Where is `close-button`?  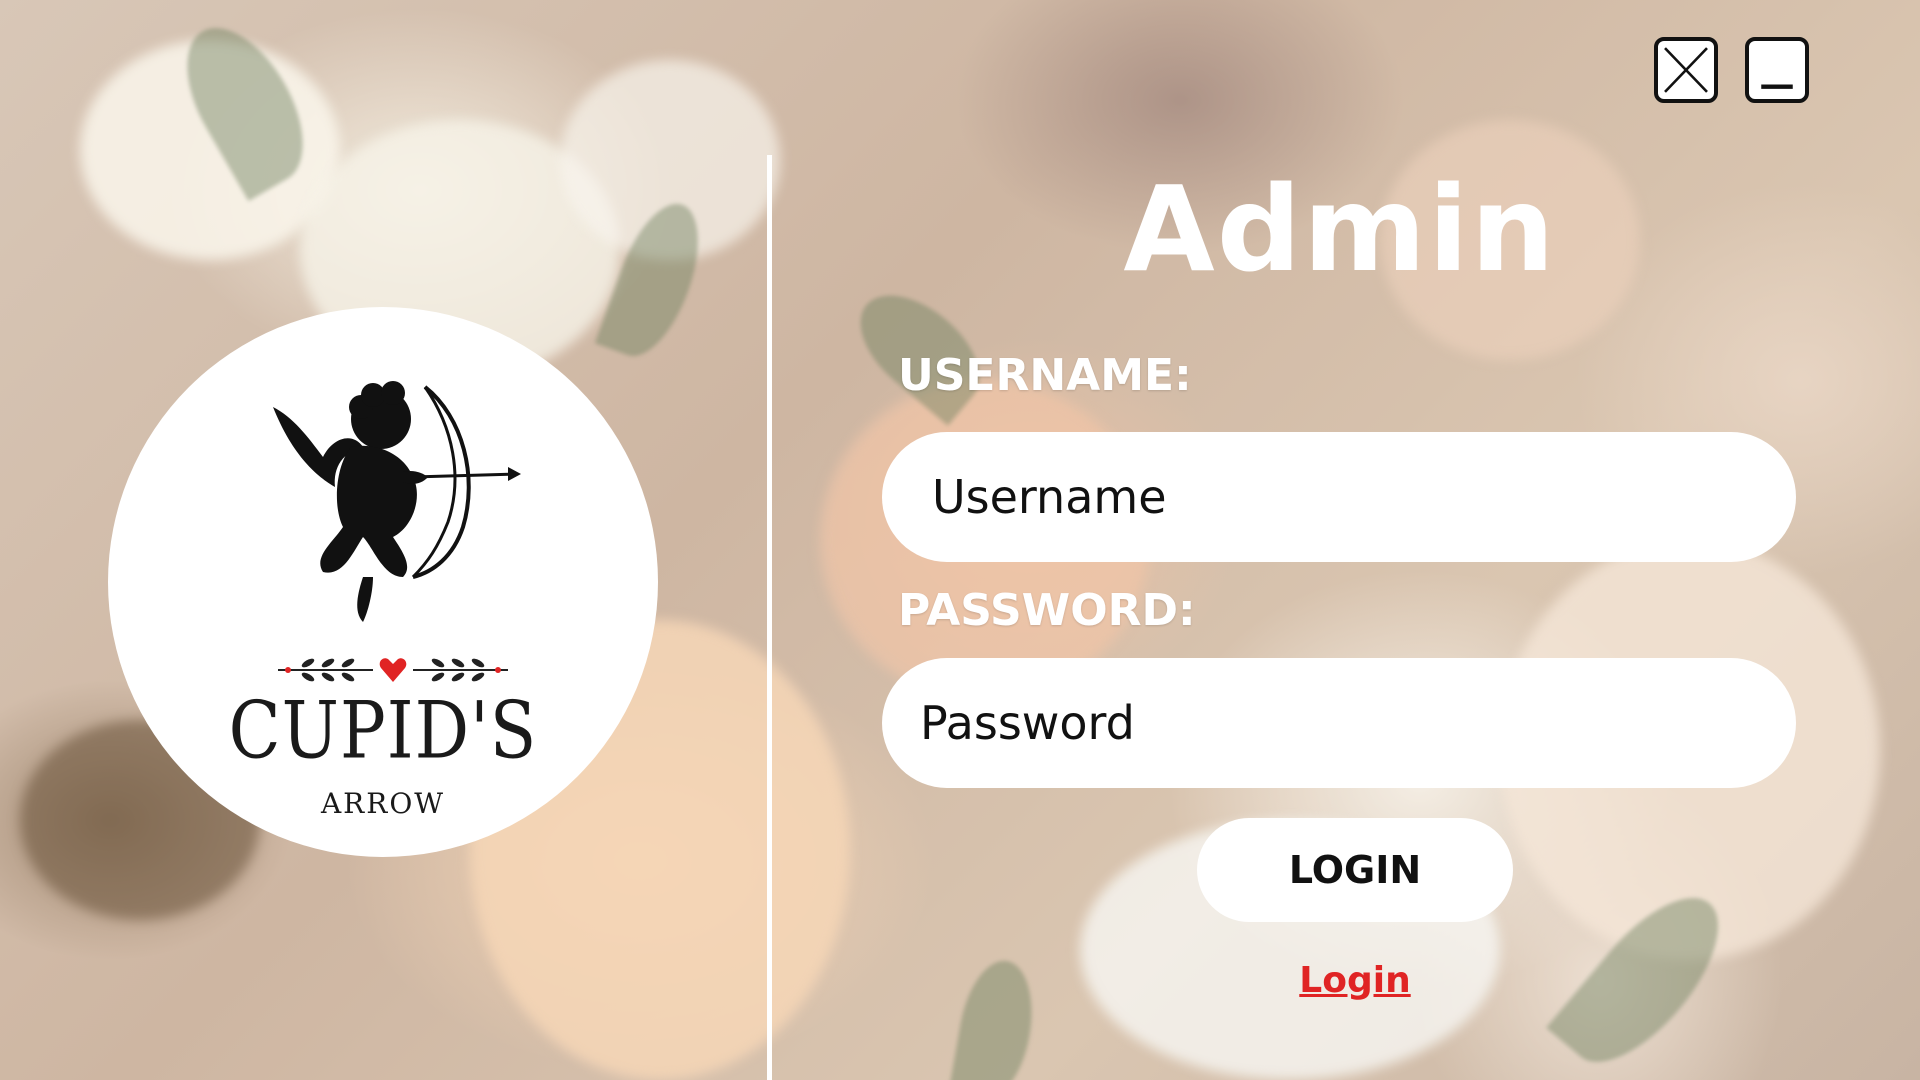 close-button is located at coordinates (1686, 70).